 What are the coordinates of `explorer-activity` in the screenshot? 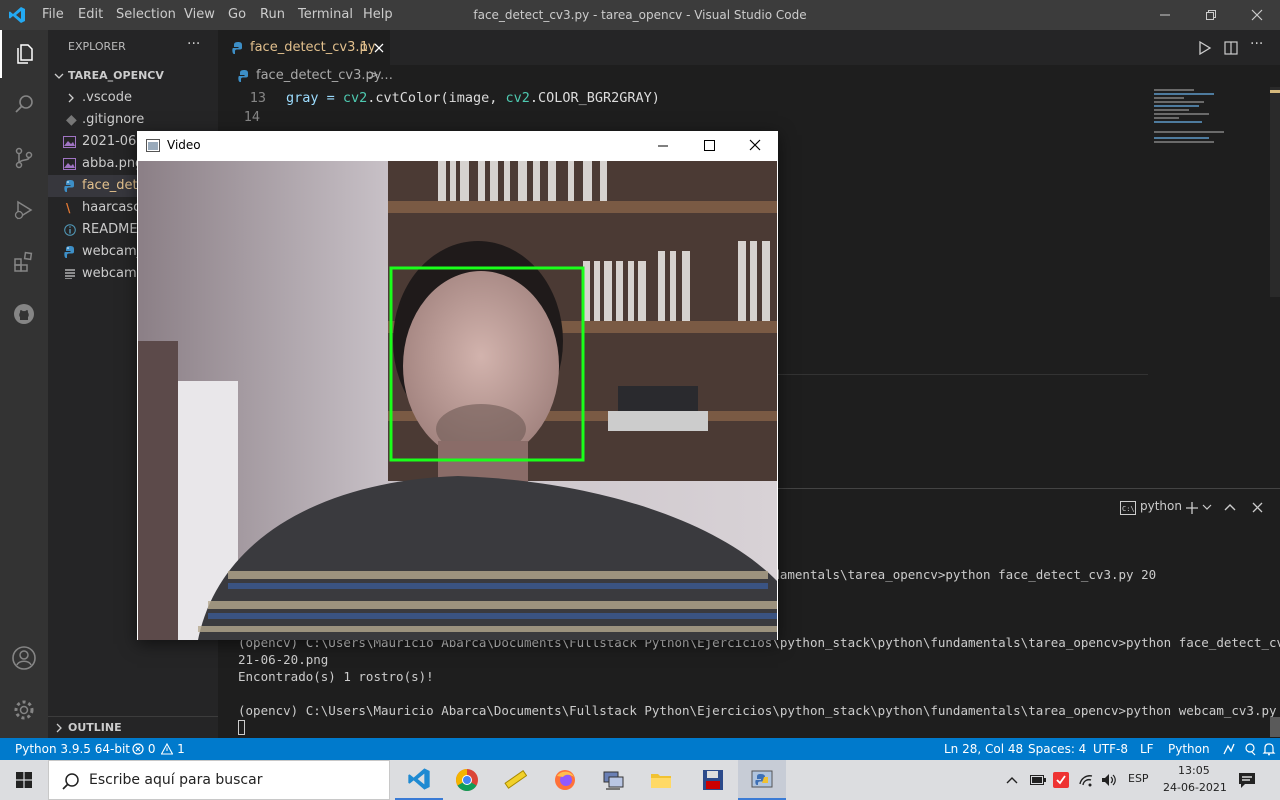 It's located at (24, 54).